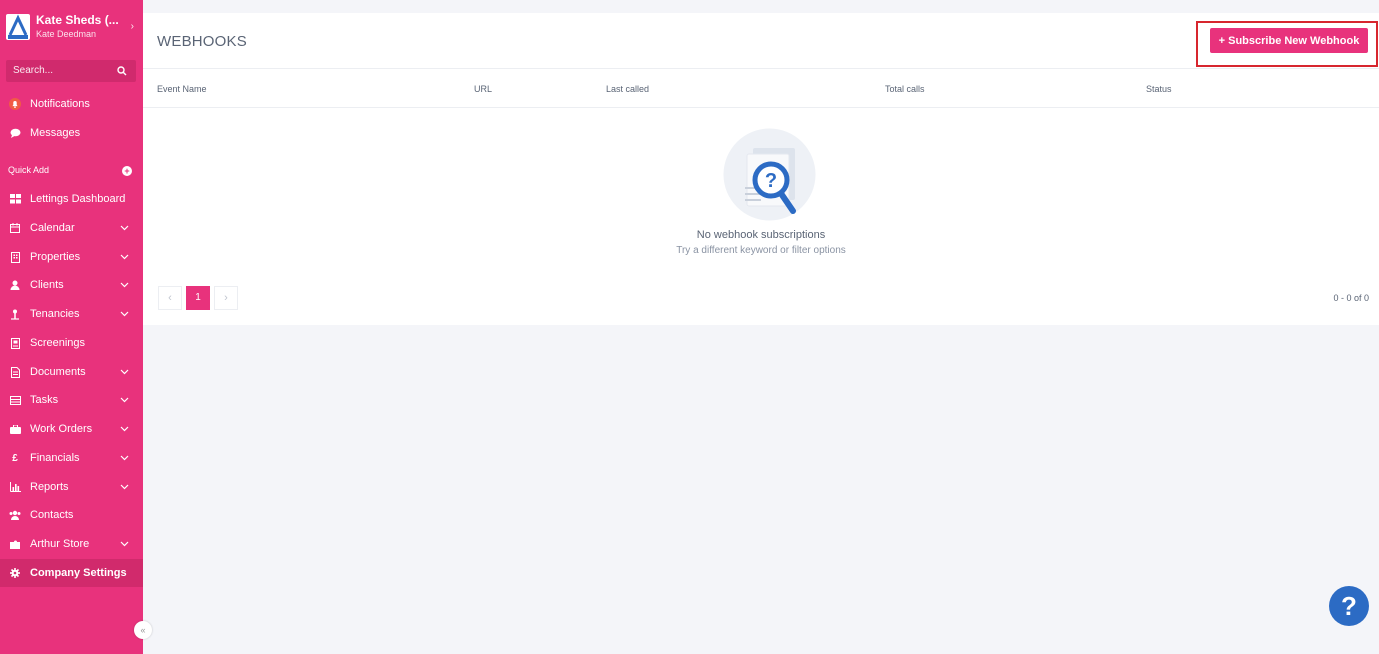 This screenshot has width=1379, height=654. Describe the element at coordinates (47, 285) in the screenshot. I see `sidebar-item-label: Clients` at that location.